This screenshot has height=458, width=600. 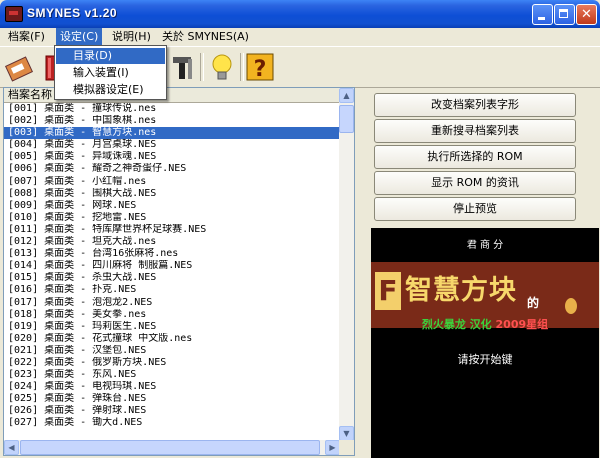 I want to click on tools-button, so click(x=182, y=67).